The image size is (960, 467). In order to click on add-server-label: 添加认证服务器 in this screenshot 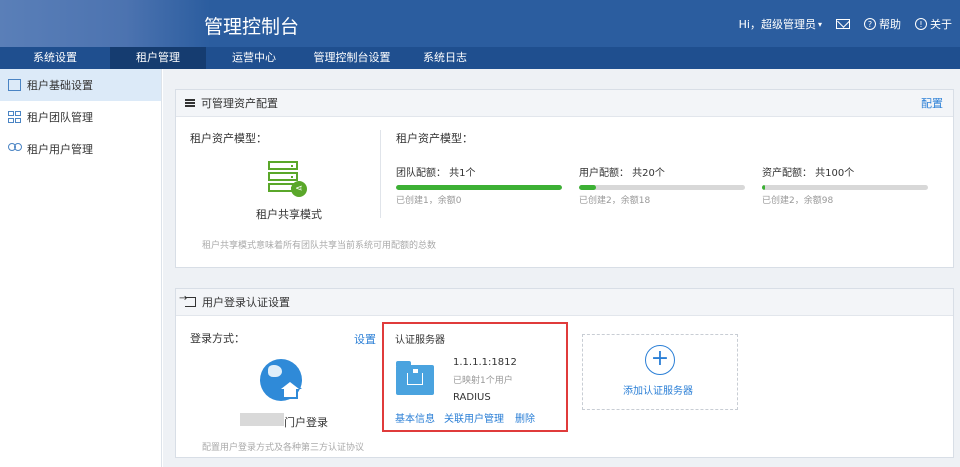, I will do `click(658, 391)`.